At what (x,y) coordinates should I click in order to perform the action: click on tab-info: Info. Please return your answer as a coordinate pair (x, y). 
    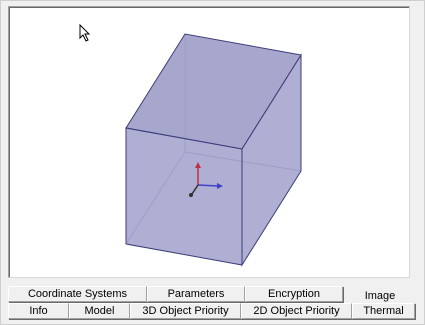
    Looking at the image, I should click on (38, 311).